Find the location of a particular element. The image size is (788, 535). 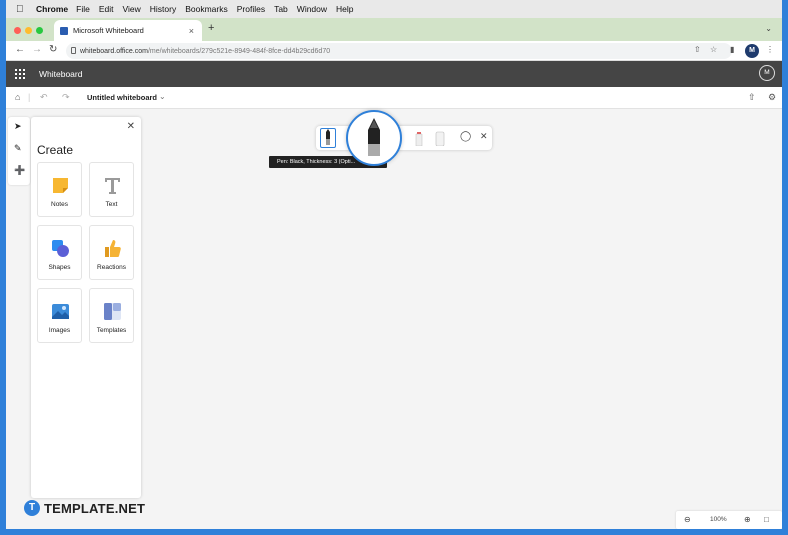

inking-pen-icon: ✎ is located at coordinates (18, 148).